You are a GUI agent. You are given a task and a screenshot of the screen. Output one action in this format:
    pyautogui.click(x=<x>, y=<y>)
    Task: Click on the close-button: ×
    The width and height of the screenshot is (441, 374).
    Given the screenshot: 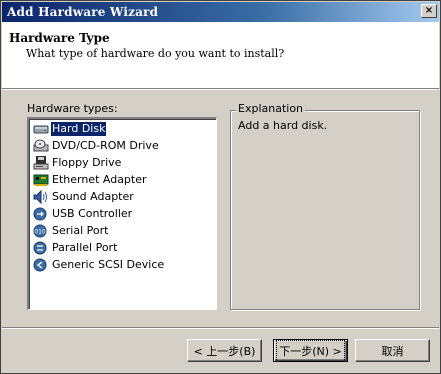 What is the action you would take?
    pyautogui.click(x=429, y=11)
    